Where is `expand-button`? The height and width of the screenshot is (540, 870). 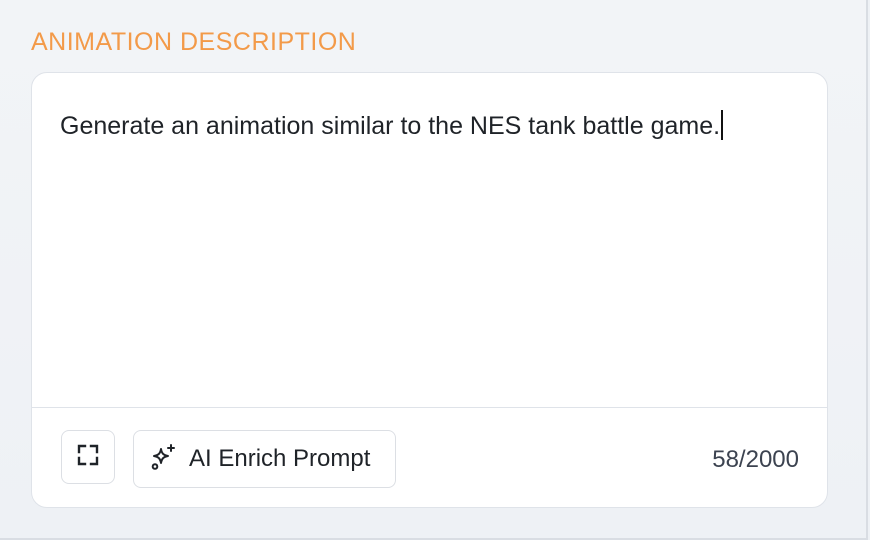 expand-button is located at coordinates (88, 457).